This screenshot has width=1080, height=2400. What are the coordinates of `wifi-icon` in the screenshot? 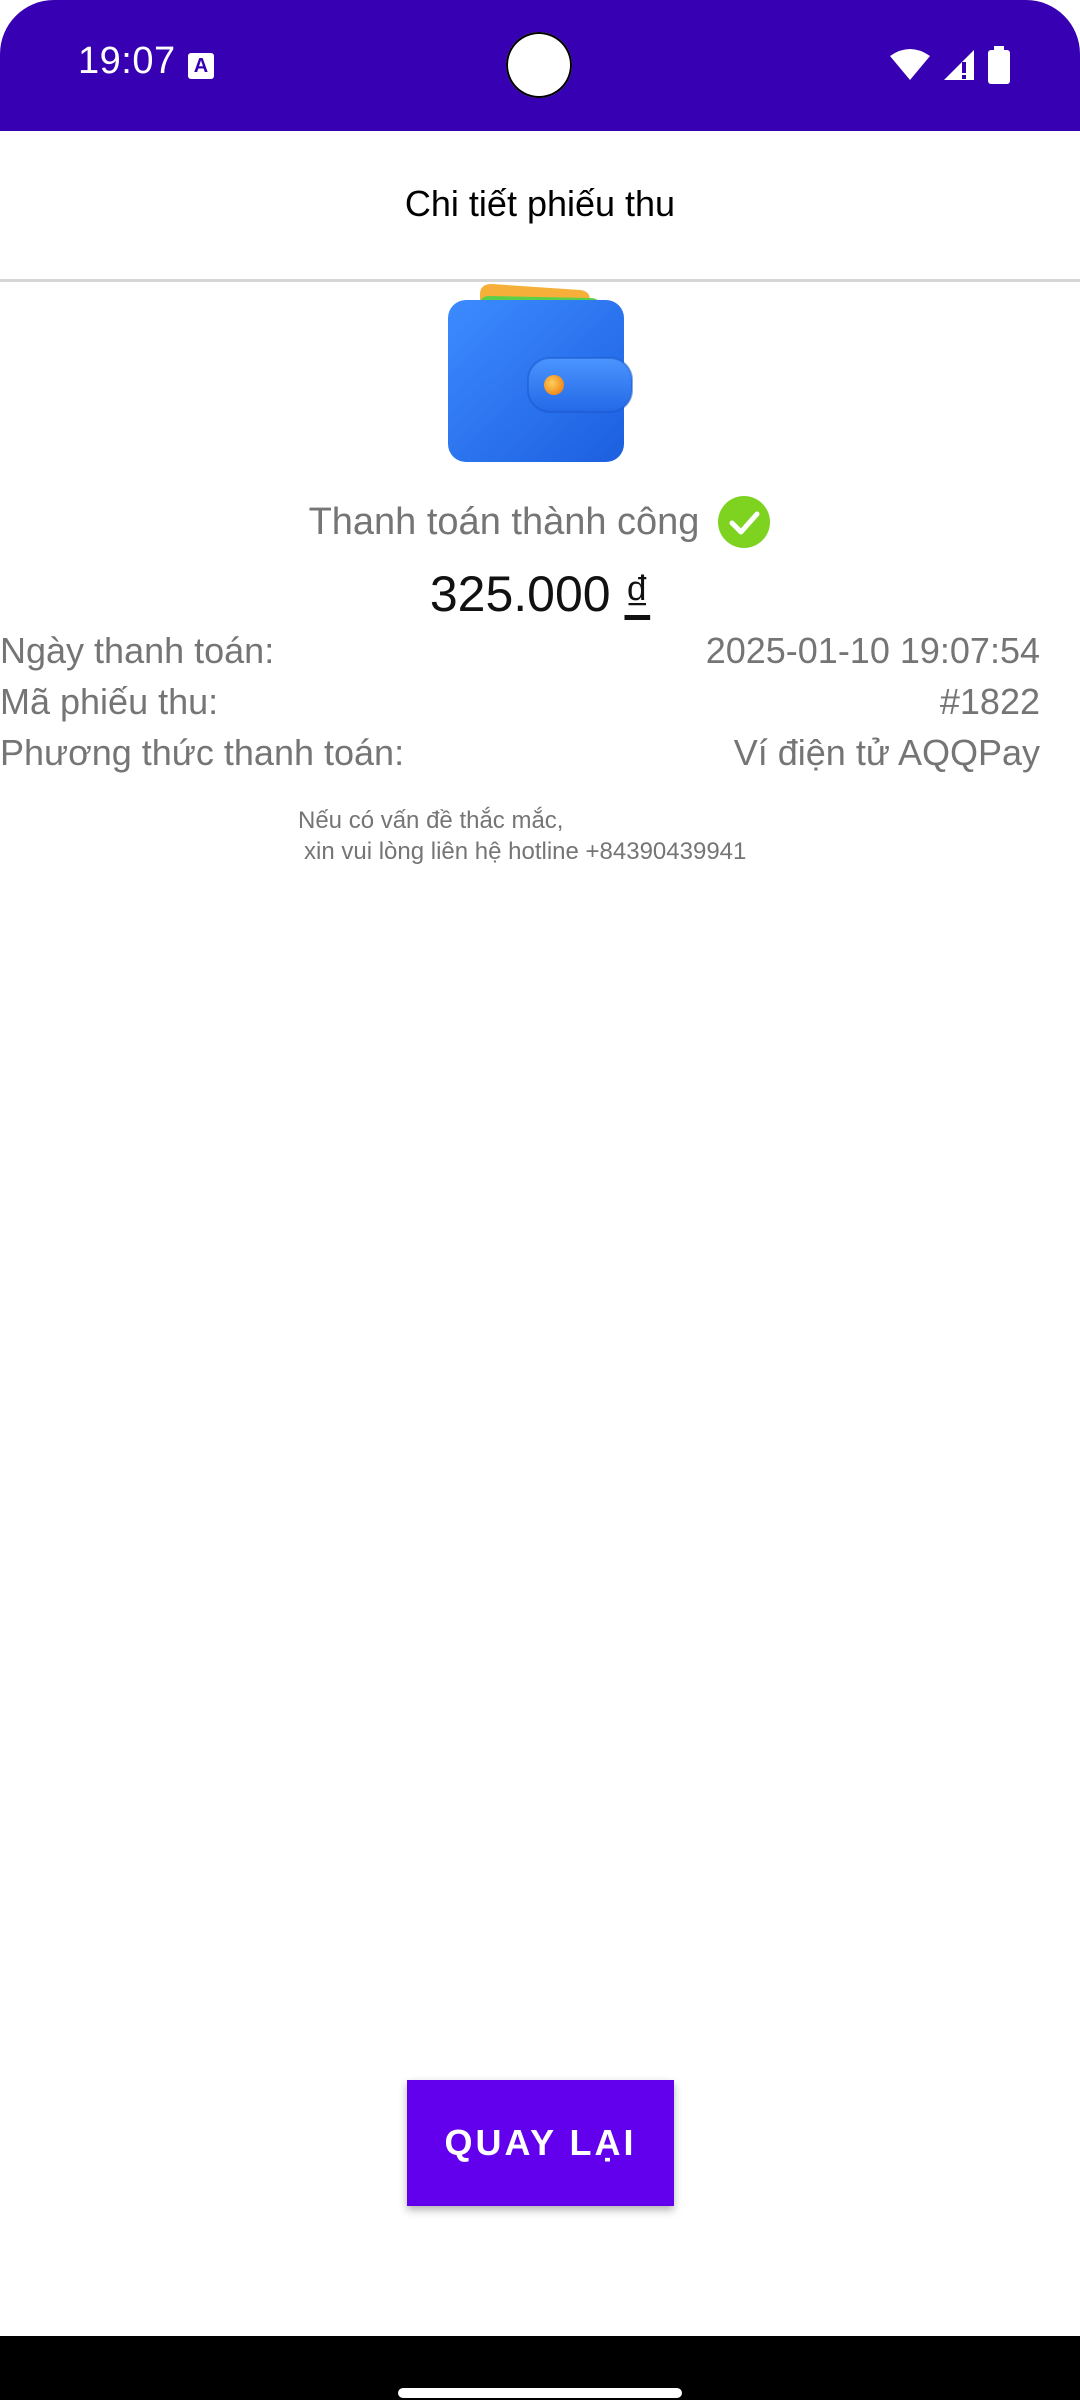 It's located at (910, 64).